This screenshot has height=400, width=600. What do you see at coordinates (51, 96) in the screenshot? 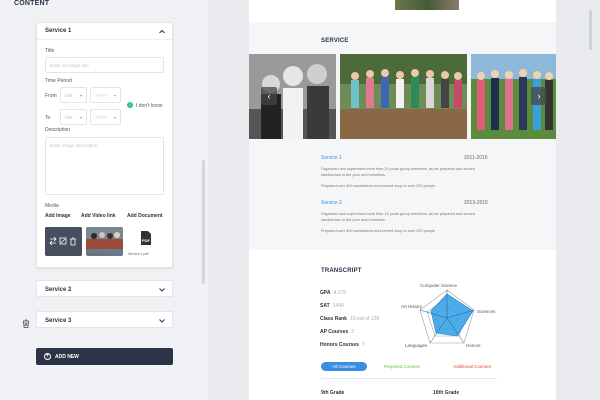
I see `from-label: From` at bounding box center [51, 96].